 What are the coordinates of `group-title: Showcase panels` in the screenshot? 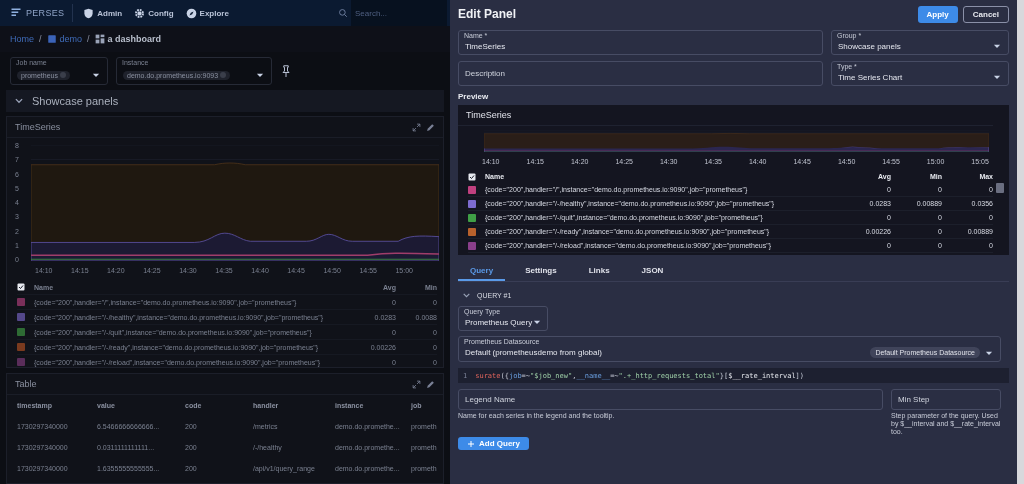 It's located at (75, 101).